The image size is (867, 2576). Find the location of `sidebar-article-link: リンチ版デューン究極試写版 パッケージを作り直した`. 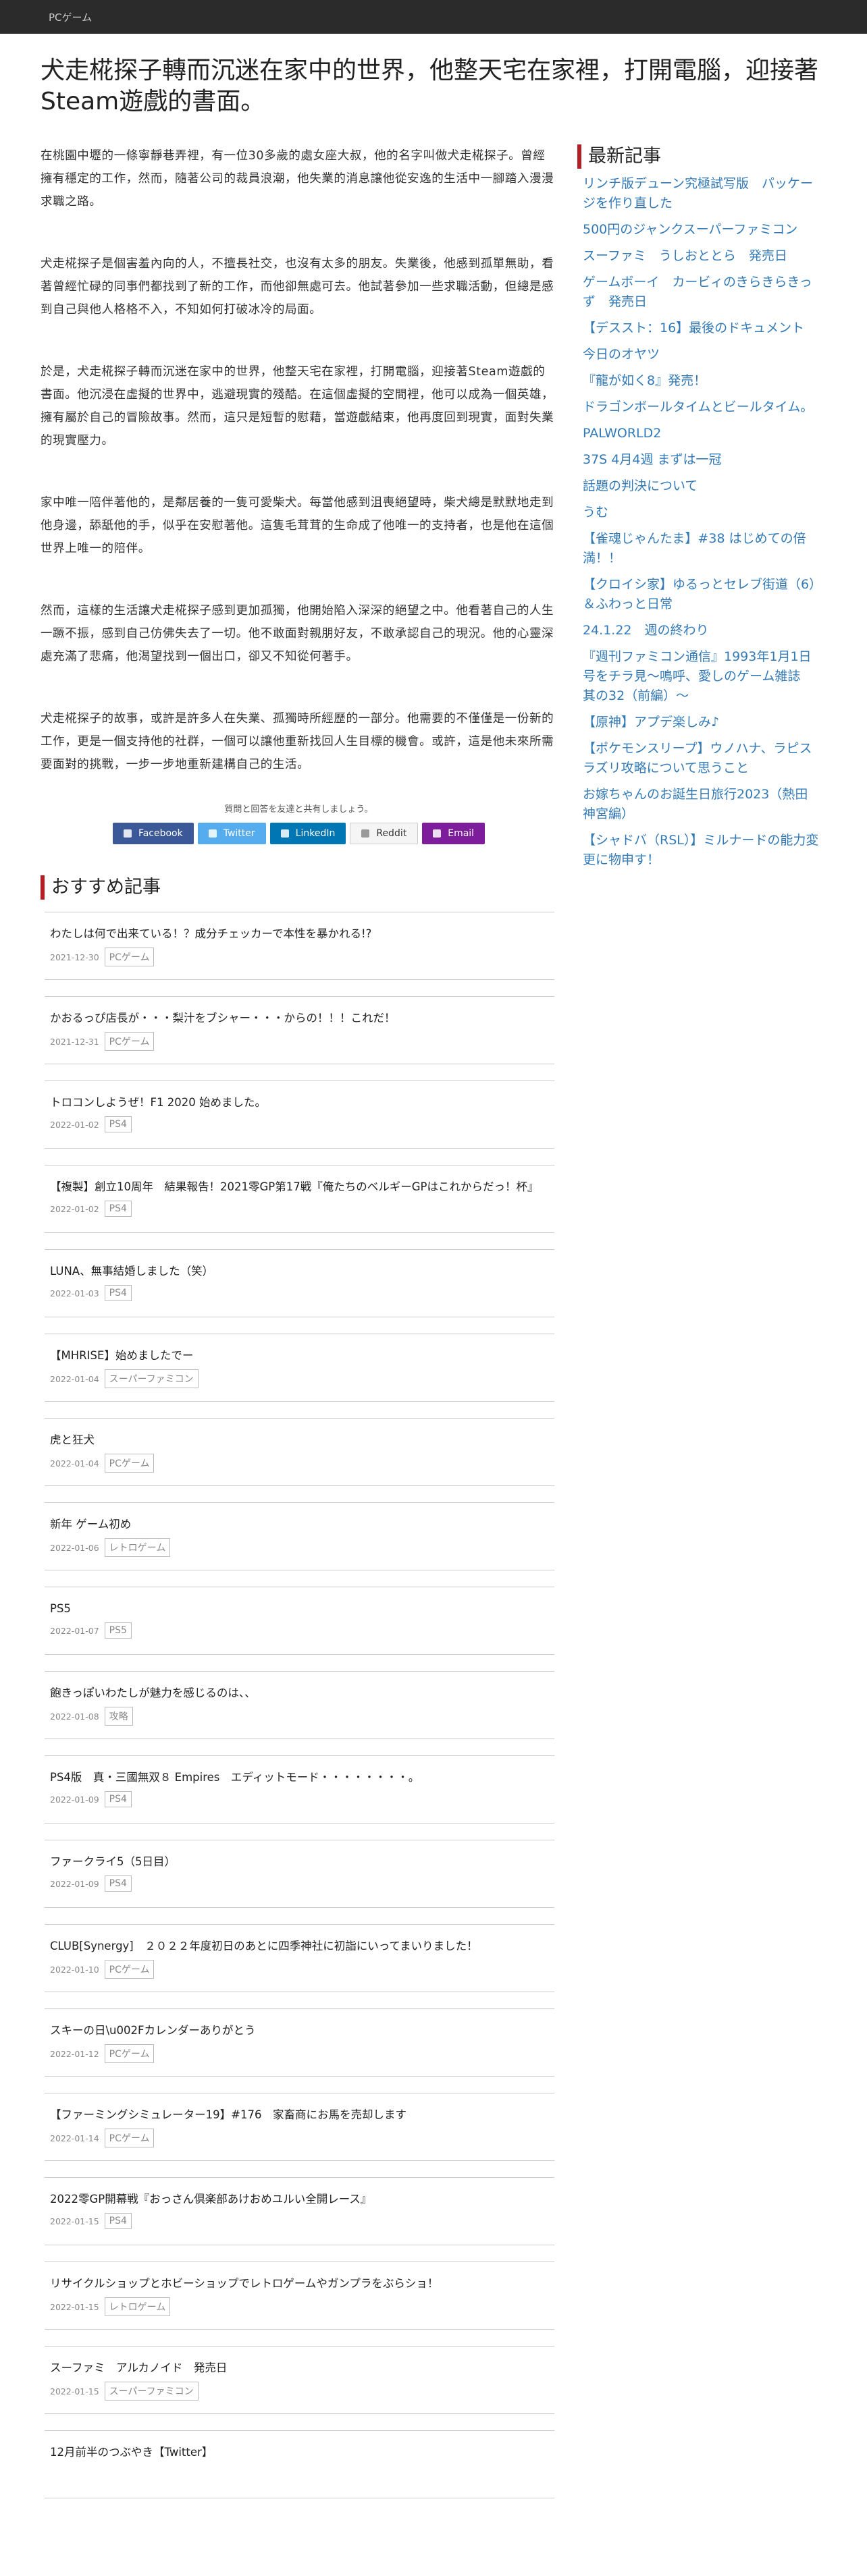

sidebar-article-link: リンチ版デューン究極試写版 パッケージを作り直した is located at coordinates (701, 193).